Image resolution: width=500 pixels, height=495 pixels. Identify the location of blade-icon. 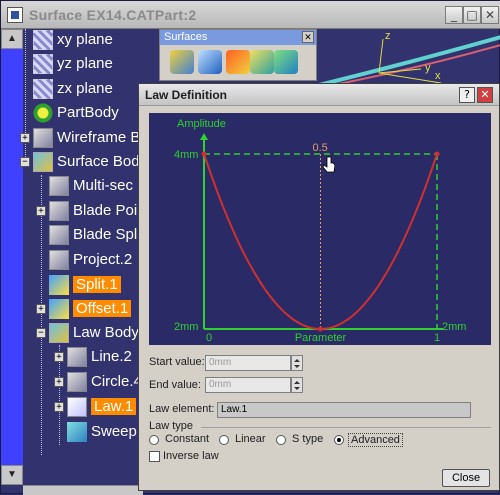
(59, 211).